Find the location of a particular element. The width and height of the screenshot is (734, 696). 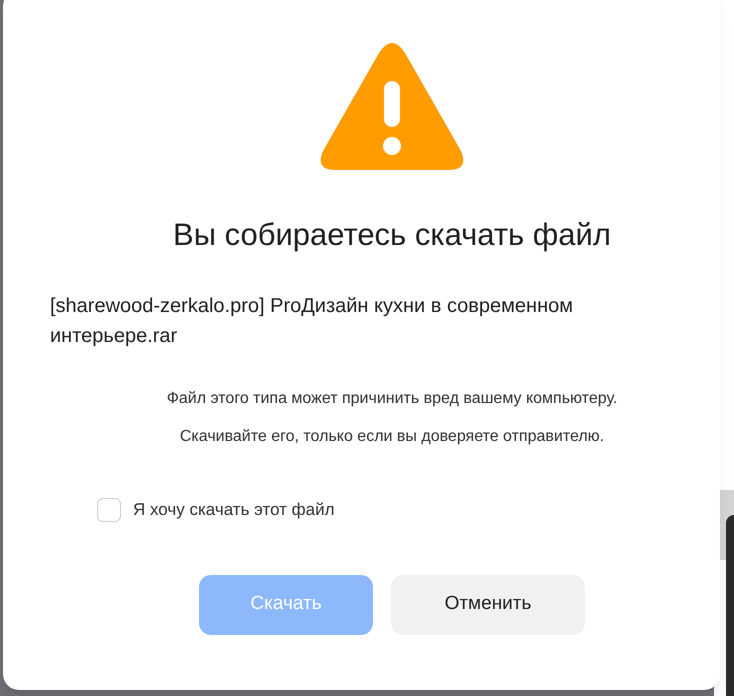

checkbox is located at coordinates (109, 510).